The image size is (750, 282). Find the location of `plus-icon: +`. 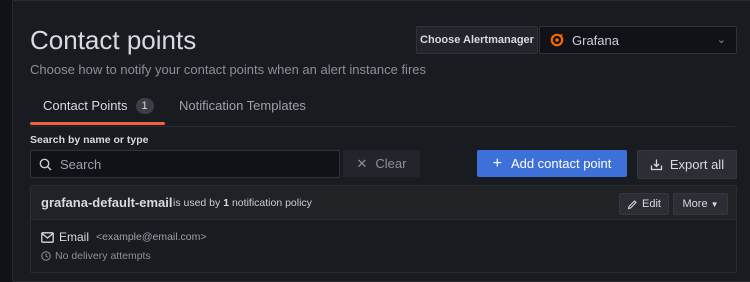

plus-icon: + is located at coordinates (497, 163).